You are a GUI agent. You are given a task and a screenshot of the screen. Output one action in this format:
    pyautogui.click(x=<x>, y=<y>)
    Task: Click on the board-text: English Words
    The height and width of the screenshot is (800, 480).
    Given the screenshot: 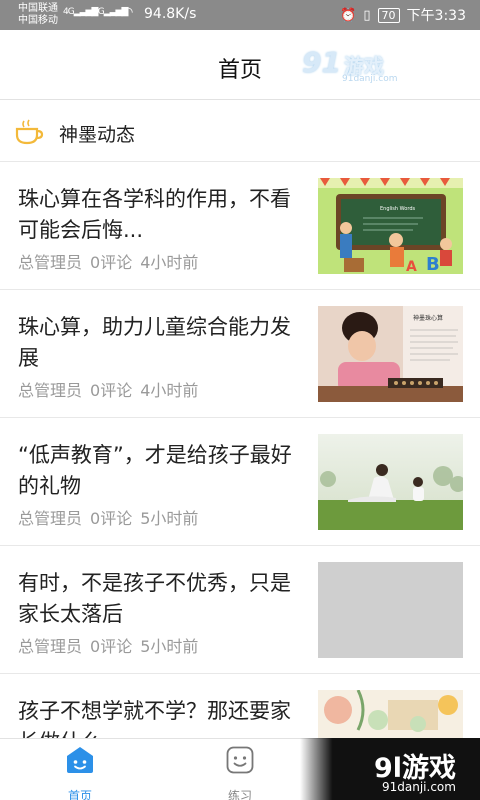 What is the action you would take?
    pyautogui.click(x=397, y=209)
    